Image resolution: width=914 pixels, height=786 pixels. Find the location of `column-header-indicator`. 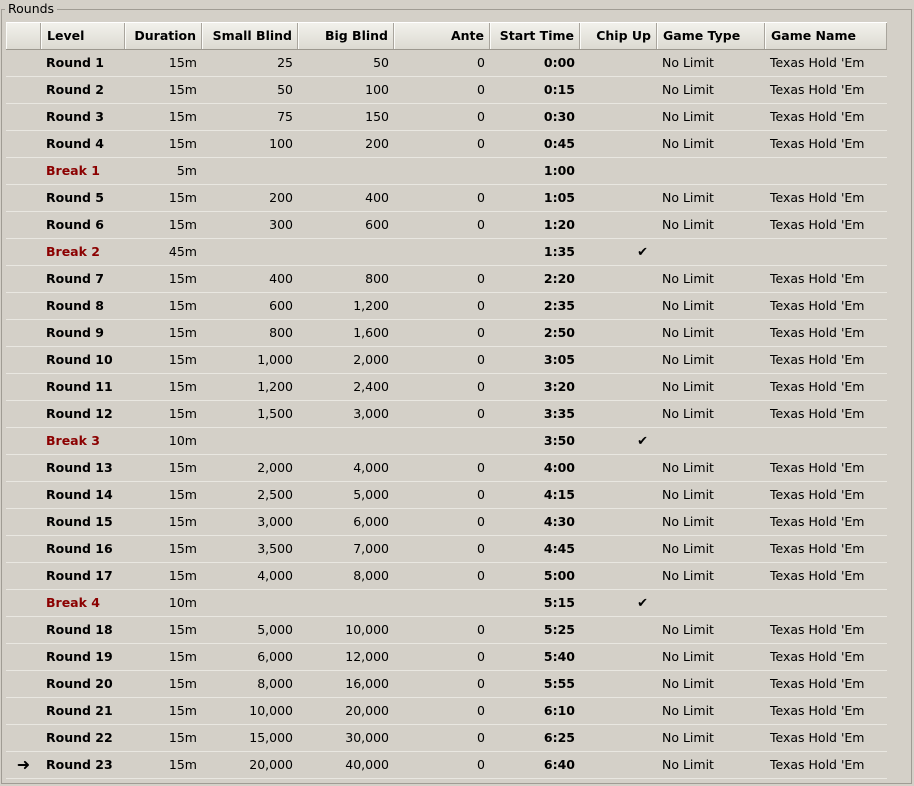

column-header-indicator is located at coordinates (23, 36).